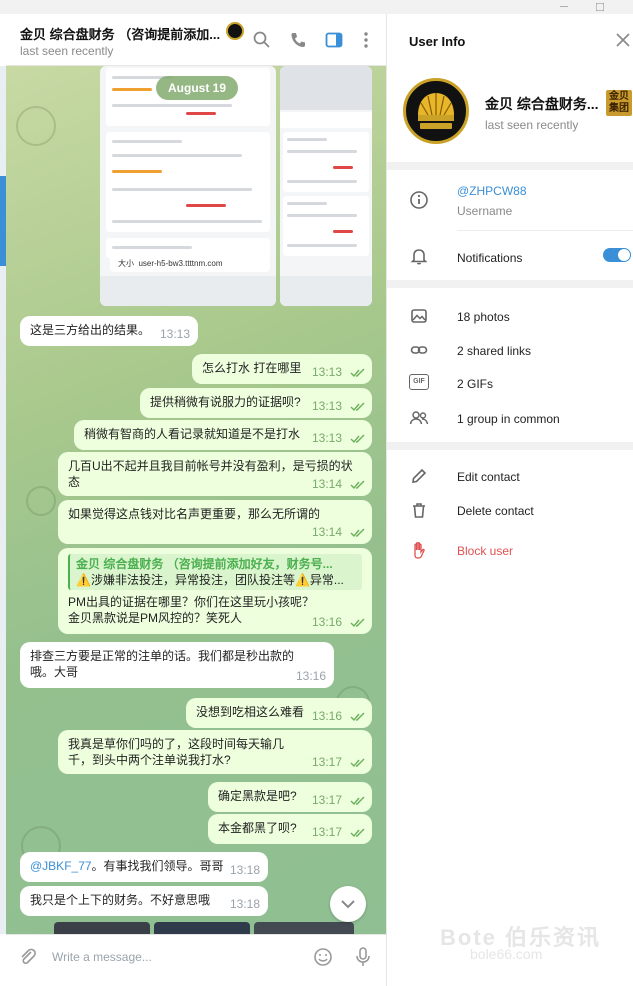  Describe the element at coordinates (194, 514) in the screenshot. I see `message-text: 如果觉得这点钱对比名声更重要，那么无所谓的` at that location.